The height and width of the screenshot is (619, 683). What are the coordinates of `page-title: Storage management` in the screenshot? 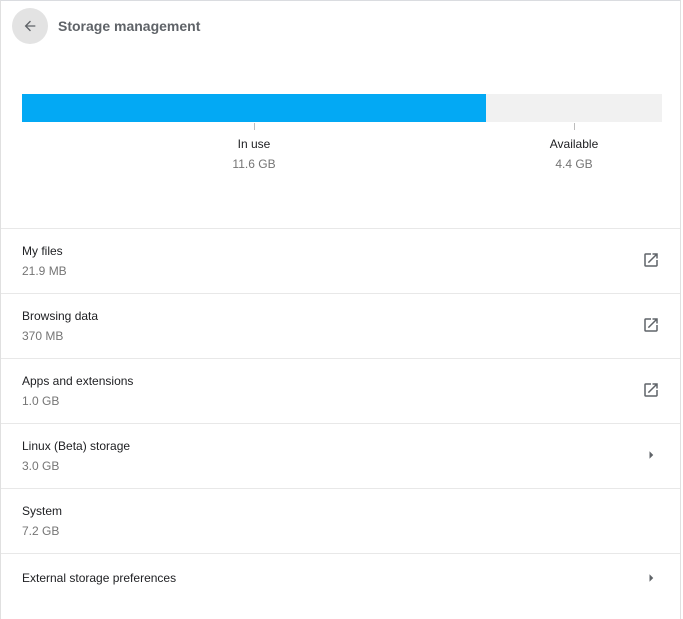 It's located at (129, 26).